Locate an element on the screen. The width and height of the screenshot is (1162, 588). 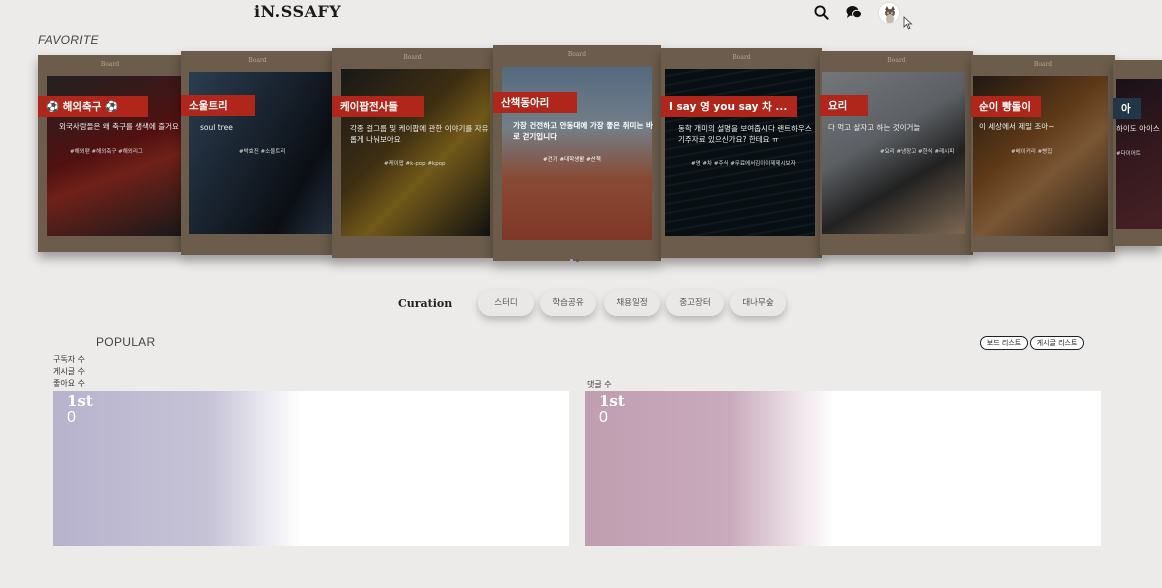
stat-likes: 좋아요 수 is located at coordinates (69, 383).